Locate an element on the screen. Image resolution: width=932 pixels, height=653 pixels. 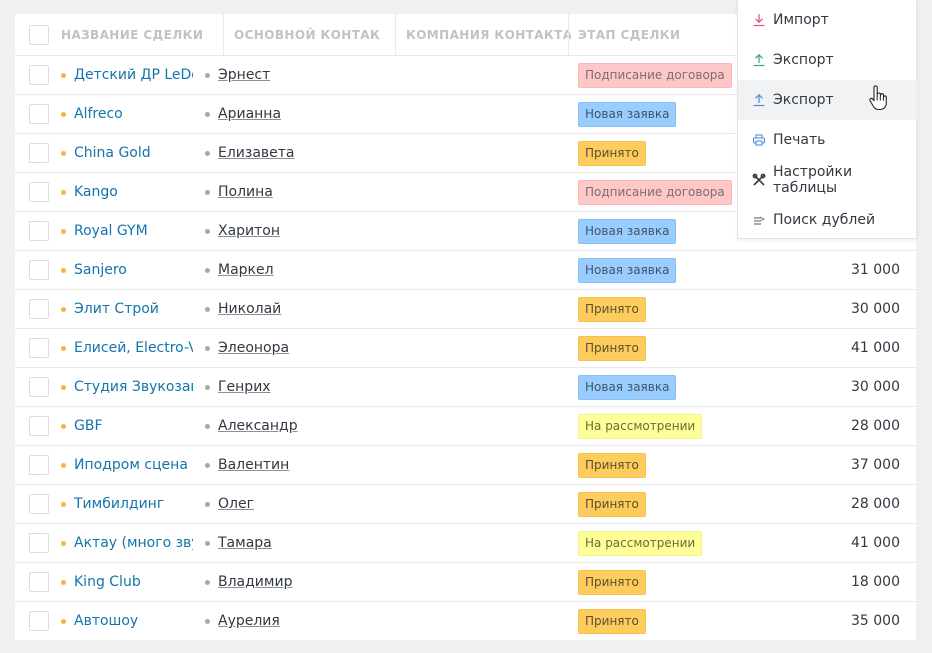
contact-link: Николай is located at coordinates (249, 309).